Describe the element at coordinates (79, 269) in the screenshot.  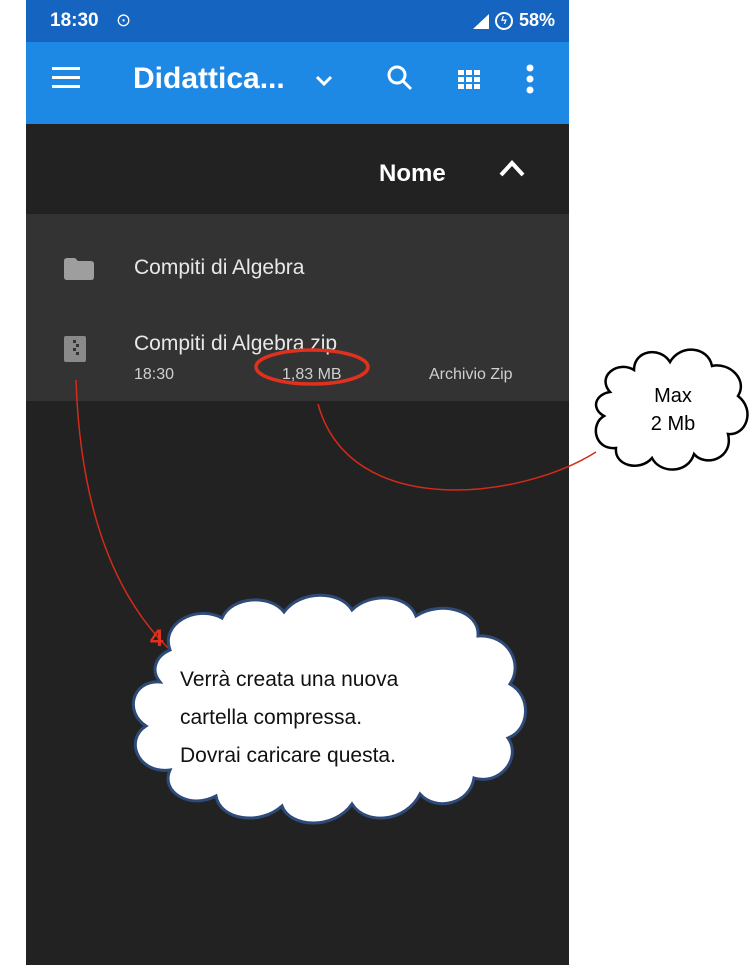
I see `folder-icon` at that location.